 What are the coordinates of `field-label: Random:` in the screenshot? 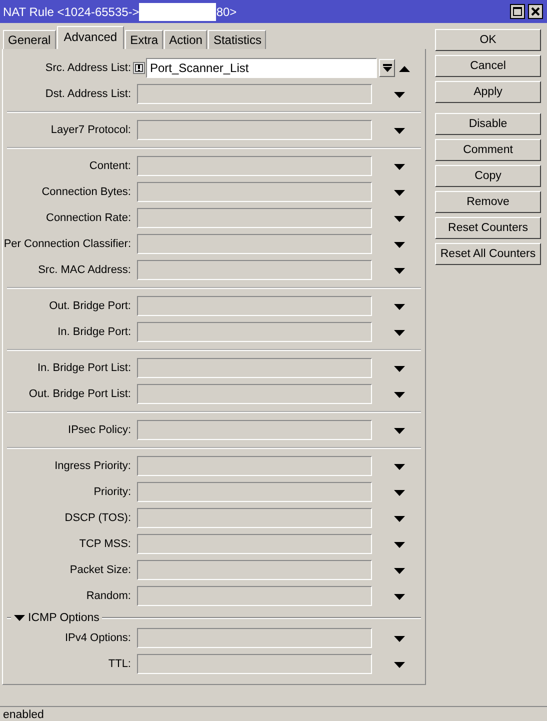 It's located at (108, 596).